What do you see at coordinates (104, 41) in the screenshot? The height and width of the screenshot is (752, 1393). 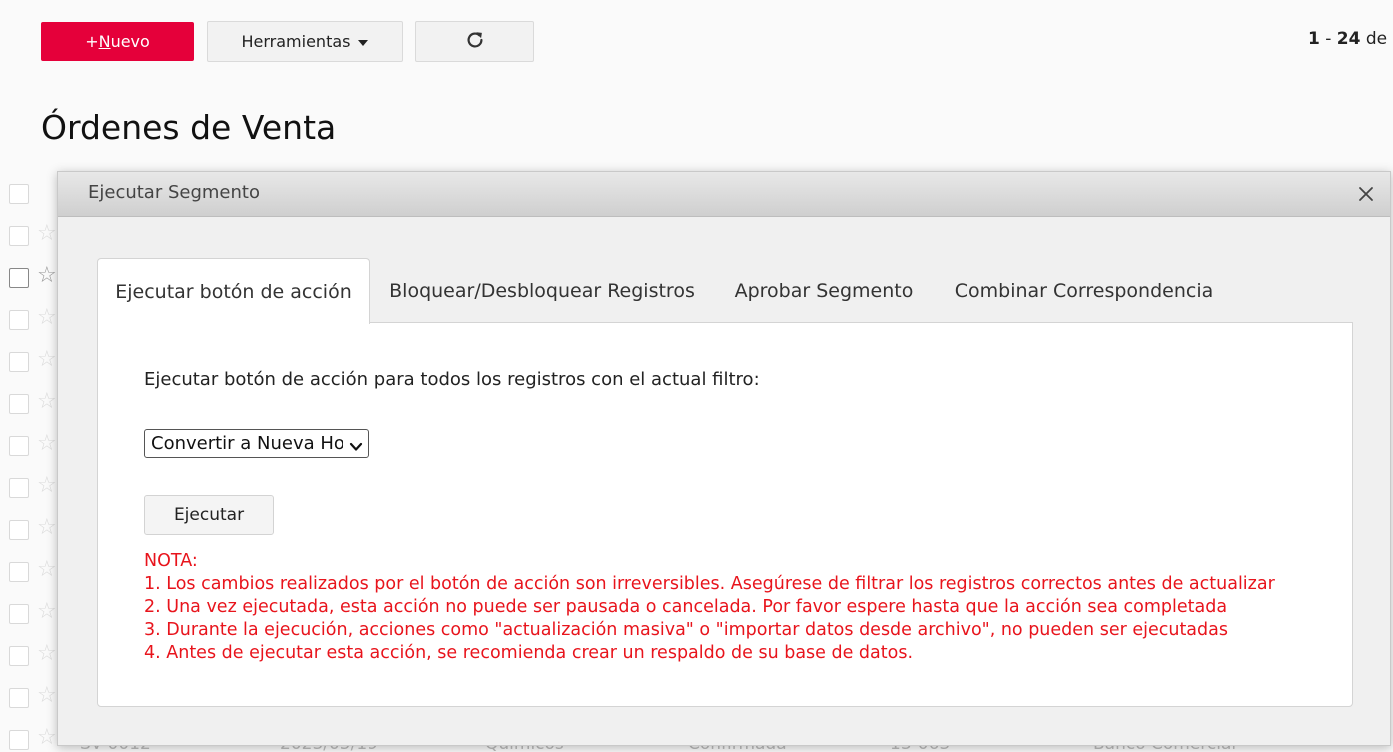 I see `new-accesskey: N` at bounding box center [104, 41].